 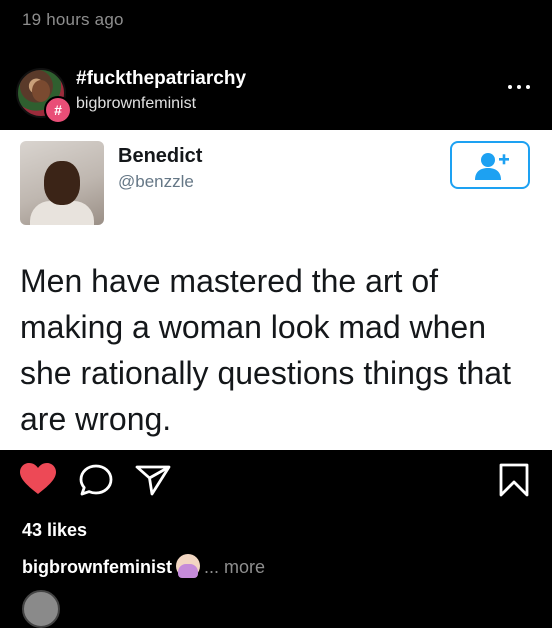 I want to click on next-post-avatar, so click(x=41, y=609).